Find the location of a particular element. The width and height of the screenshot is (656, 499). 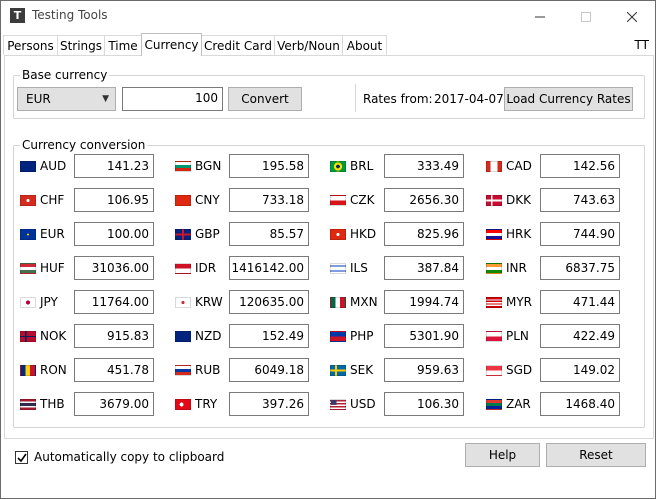

minimize-icon is located at coordinates (540, 16).